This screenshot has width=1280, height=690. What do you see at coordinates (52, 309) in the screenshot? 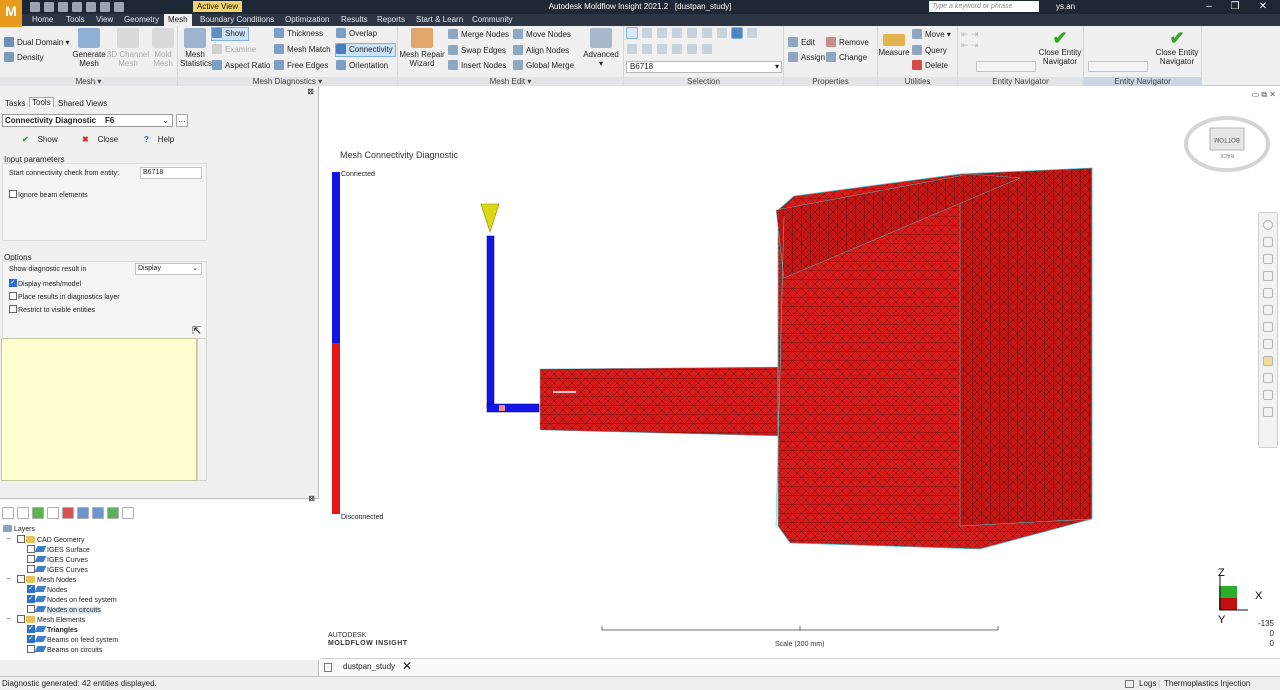
I see `restrict-visible-checkbox: Restrict to visible entities` at bounding box center [52, 309].